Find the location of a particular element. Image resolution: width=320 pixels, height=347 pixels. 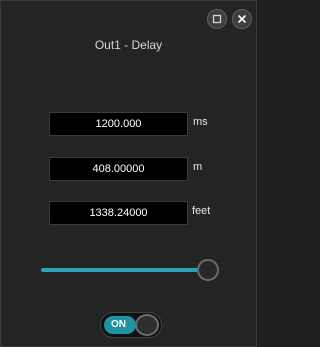

delay-slider is located at coordinates (129, 270).